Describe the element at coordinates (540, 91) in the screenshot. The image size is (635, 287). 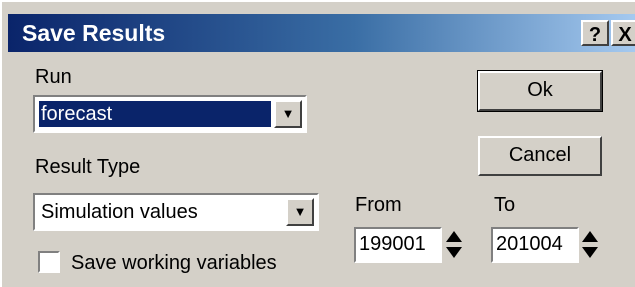
I see `ok-button: Ok` at that location.